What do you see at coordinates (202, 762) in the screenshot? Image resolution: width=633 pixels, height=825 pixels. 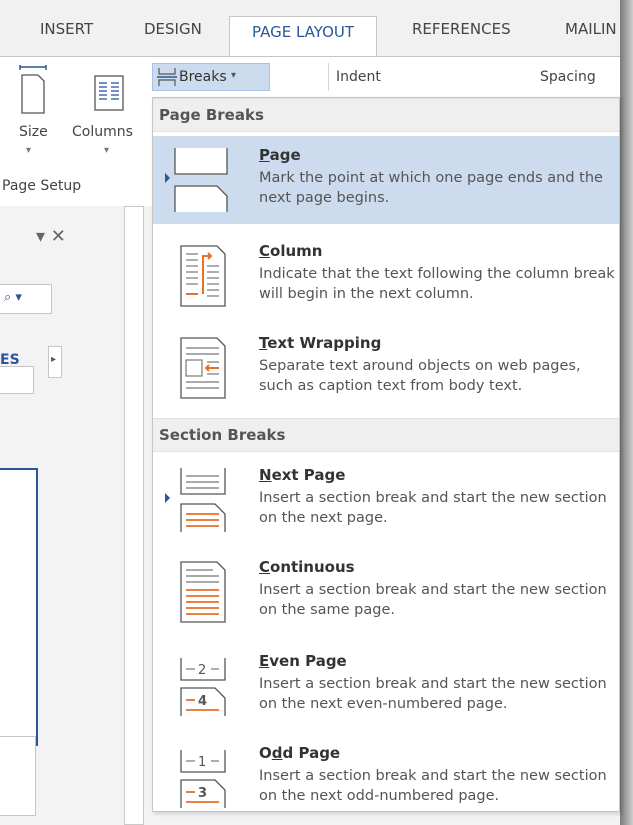 I see `odd-icon-number-top: 1` at bounding box center [202, 762].